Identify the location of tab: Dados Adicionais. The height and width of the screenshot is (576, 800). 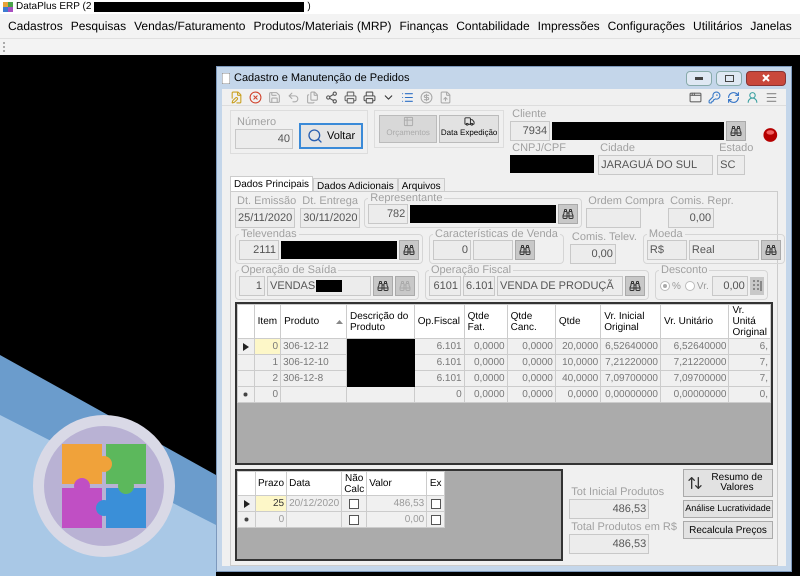
(355, 184).